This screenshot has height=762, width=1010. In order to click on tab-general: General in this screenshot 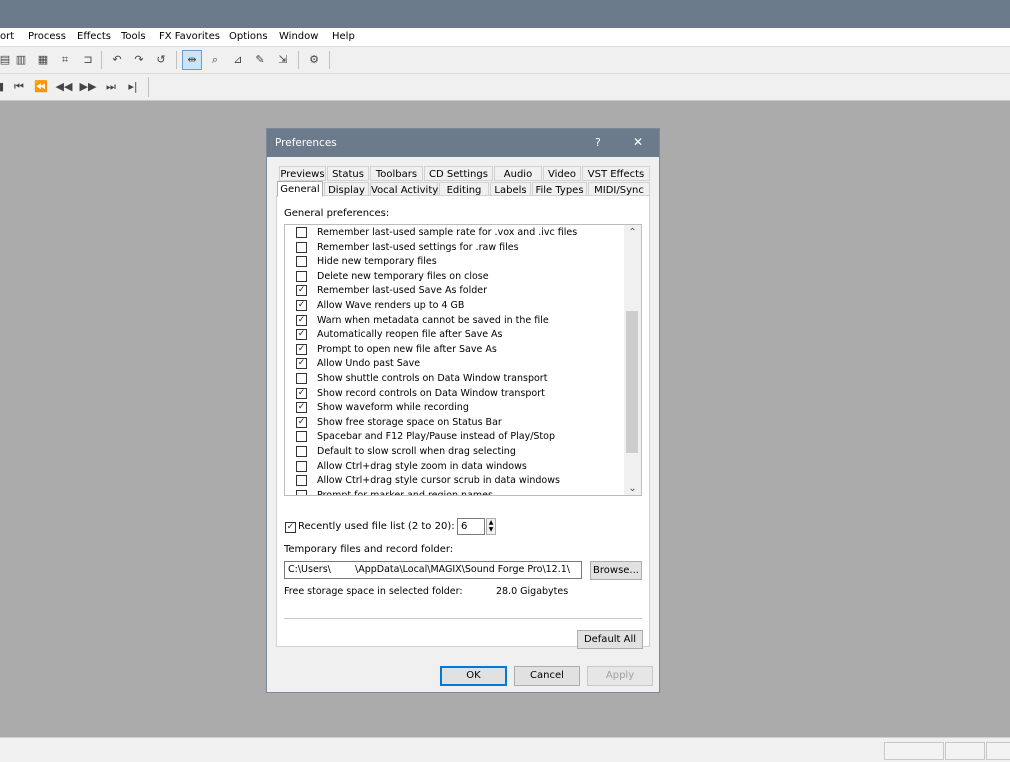, I will do `click(300, 189)`.